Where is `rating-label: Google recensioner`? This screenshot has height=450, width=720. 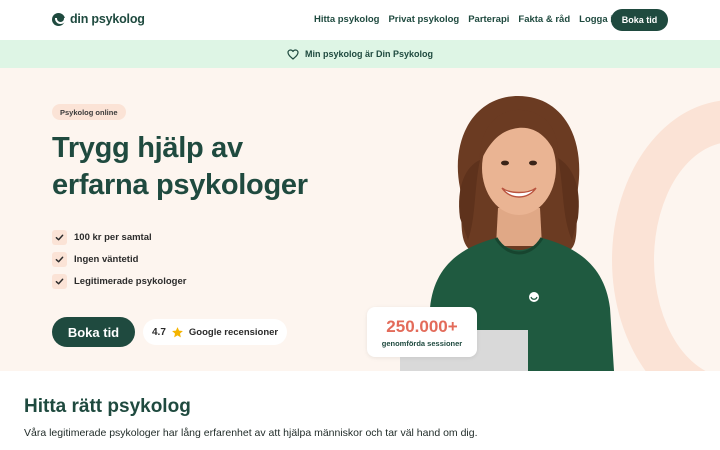 rating-label: Google recensioner is located at coordinates (233, 332).